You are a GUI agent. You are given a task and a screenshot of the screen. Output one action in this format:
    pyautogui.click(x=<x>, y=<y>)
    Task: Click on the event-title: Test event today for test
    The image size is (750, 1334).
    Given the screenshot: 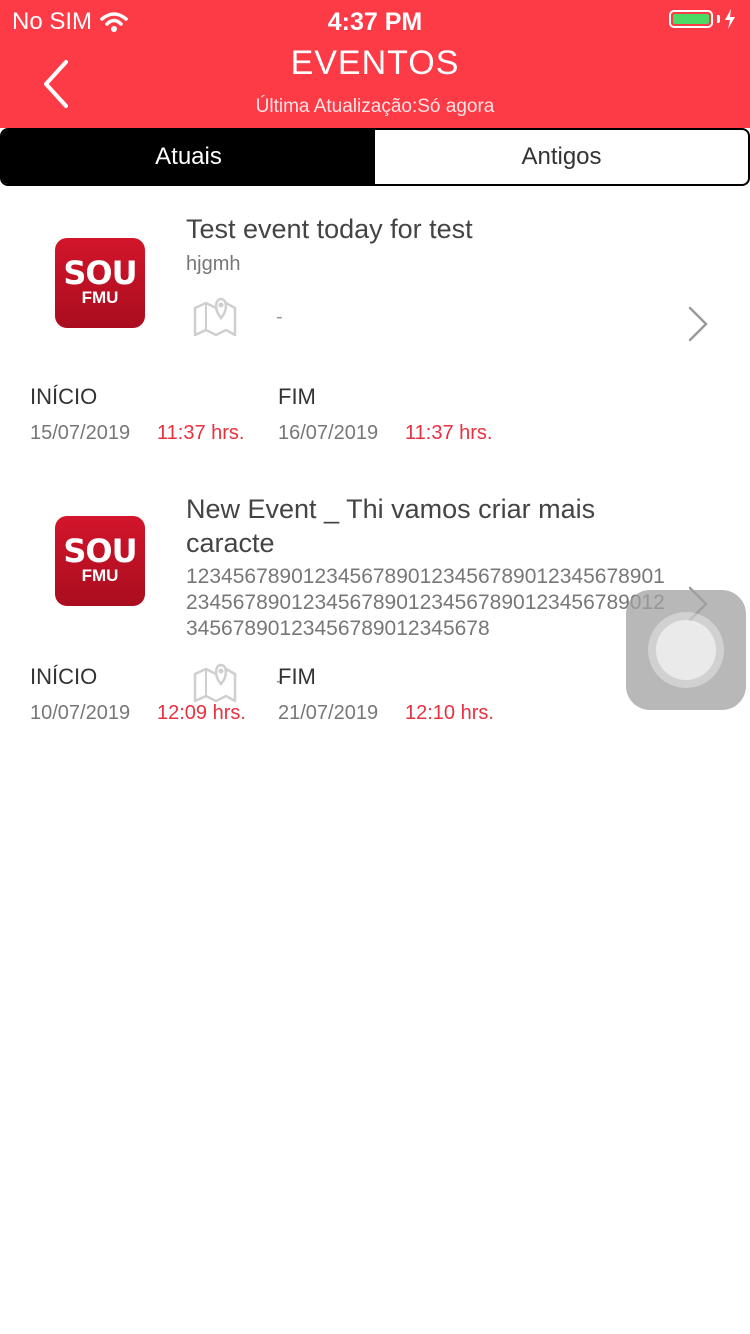 What is the action you would take?
    pyautogui.click(x=329, y=229)
    